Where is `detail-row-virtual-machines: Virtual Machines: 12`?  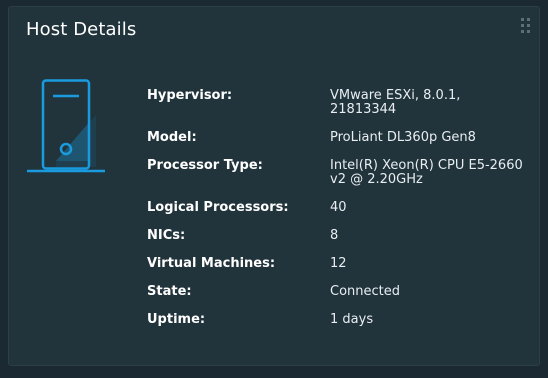
detail-row-virtual-machines: Virtual Machines: 12 is located at coordinates (337, 264).